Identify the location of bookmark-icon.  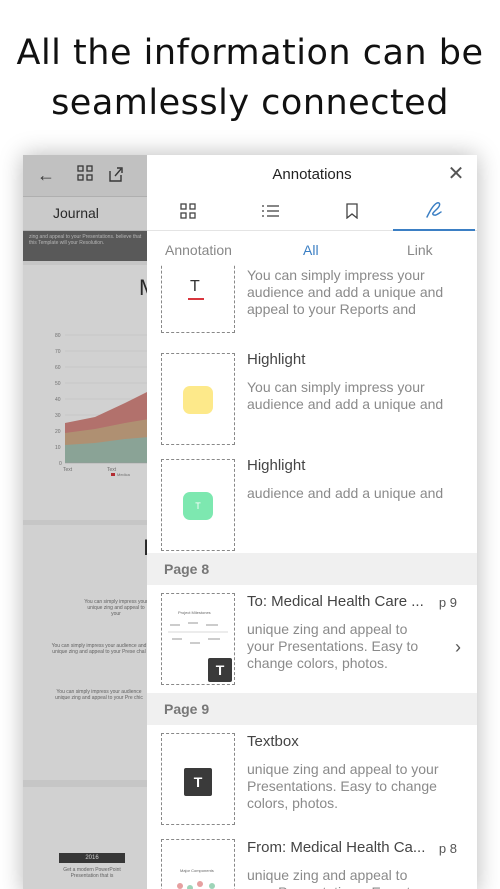
(352, 213).